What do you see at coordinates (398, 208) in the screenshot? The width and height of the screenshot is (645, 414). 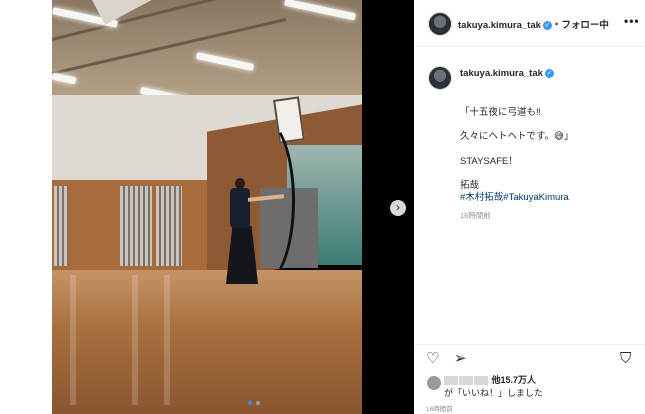 I see `next-arrow-icon: ›` at bounding box center [398, 208].